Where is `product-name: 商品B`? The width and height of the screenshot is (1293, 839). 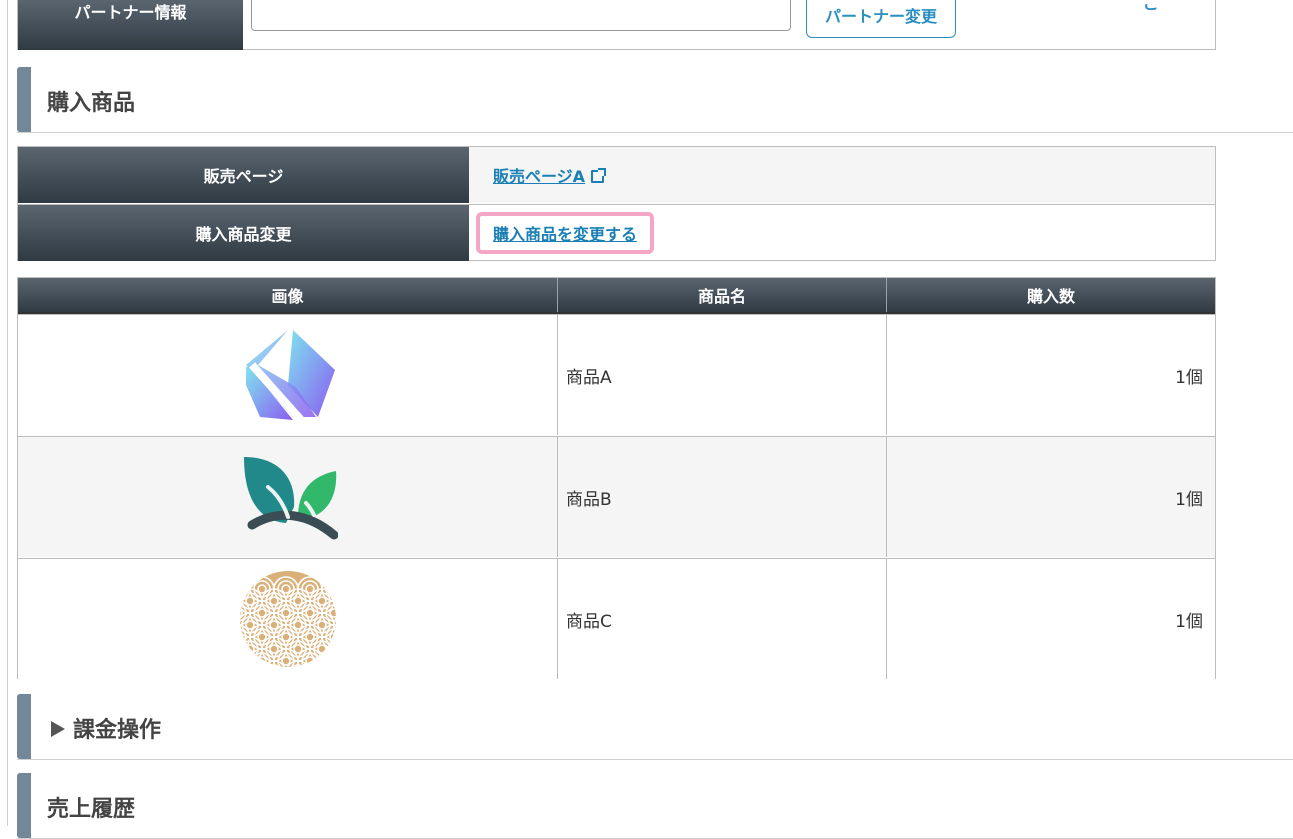
product-name: 商品B is located at coordinates (722, 497).